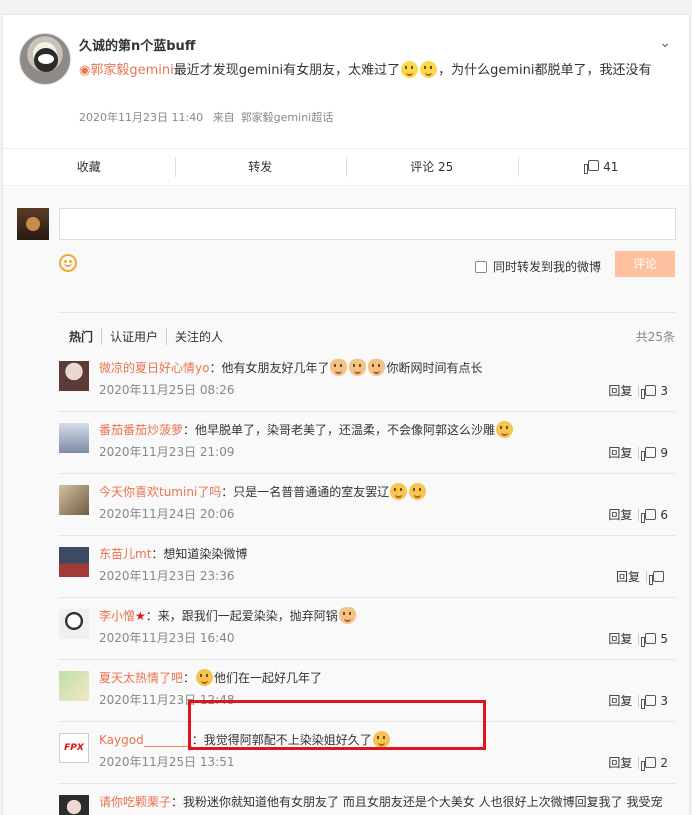 The image size is (692, 815). What do you see at coordinates (209, 117) in the screenshot?
I see `post-meta: 2020年11月23日 11:40 来自 郭家毅gemini超话` at bounding box center [209, 117].